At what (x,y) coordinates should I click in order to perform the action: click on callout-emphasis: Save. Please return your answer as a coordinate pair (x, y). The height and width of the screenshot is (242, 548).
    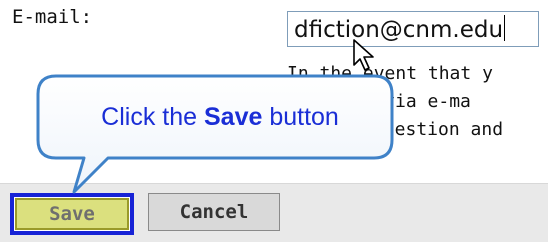
    Looking at the image, I should click on (233, 117).